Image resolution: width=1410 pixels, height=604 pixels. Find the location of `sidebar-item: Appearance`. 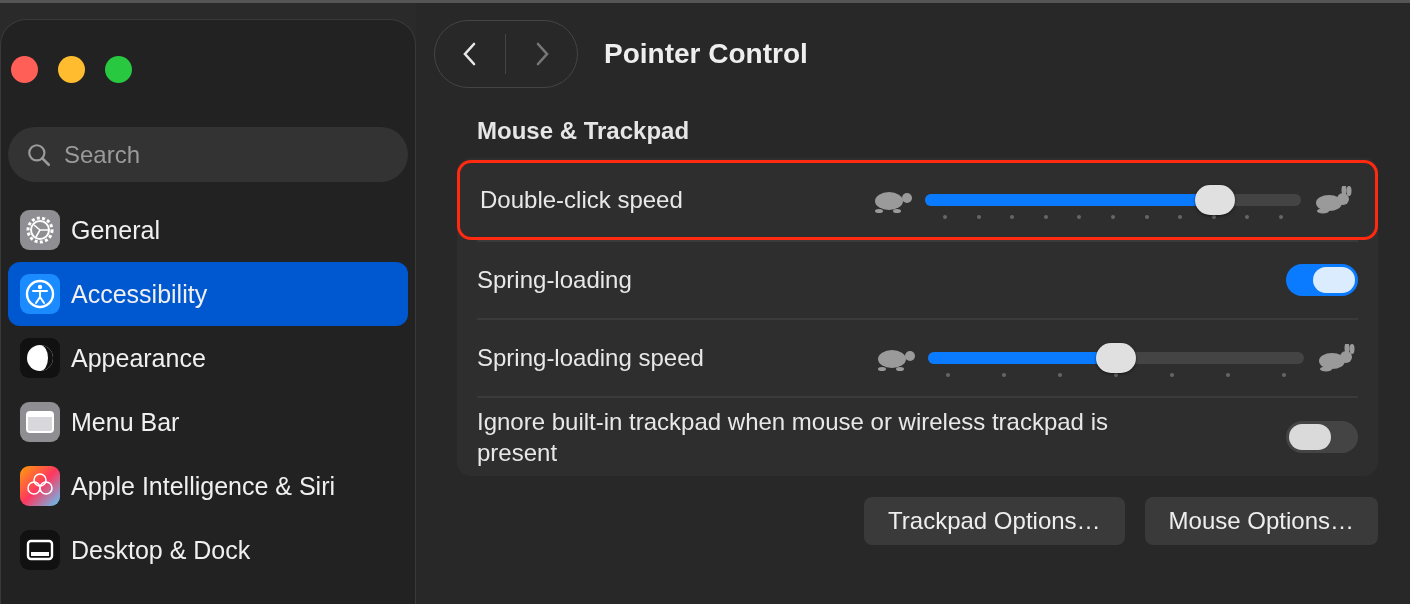

sidebar-item: Appearance is located at coordinates (208, 358).